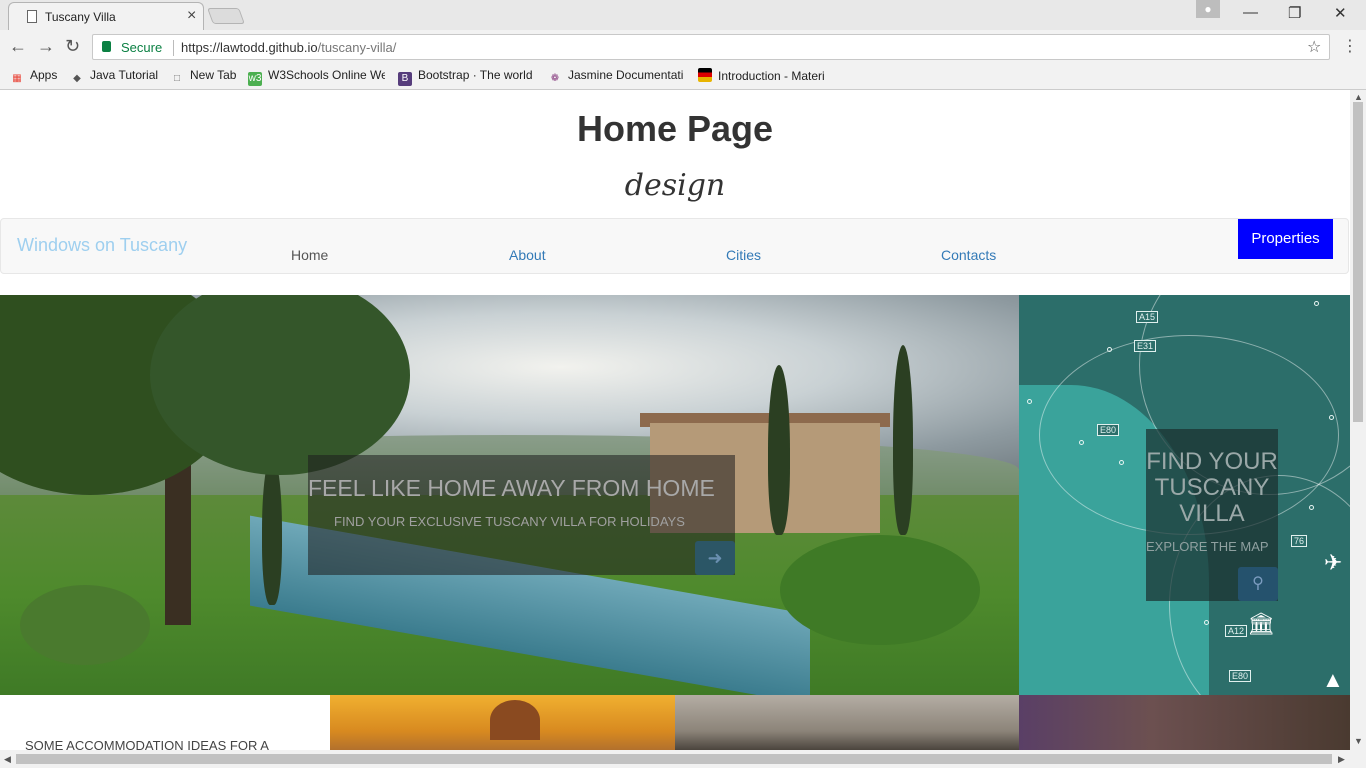 The image size is (1366, 768). I want to click on bookmark-w3schools: w3 W3Schools Online We, so click(316, 77).